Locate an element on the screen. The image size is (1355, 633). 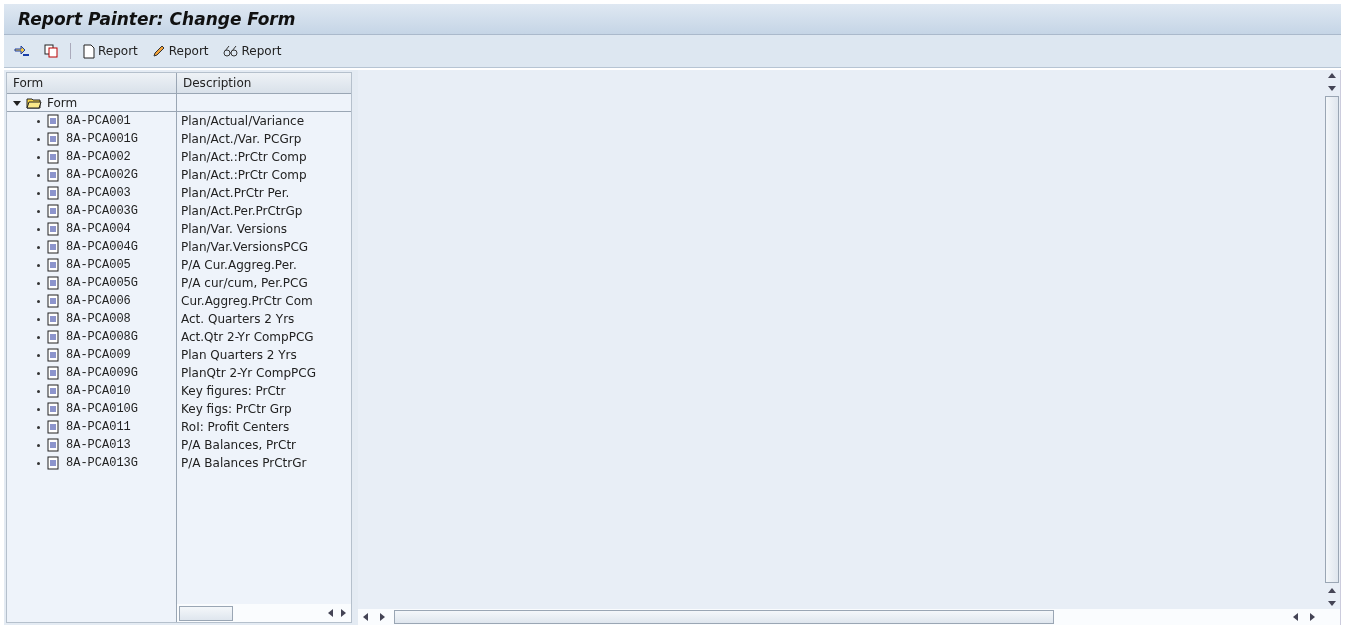
form-name: 8A-PCA010G is located at coordinates (102, 409).